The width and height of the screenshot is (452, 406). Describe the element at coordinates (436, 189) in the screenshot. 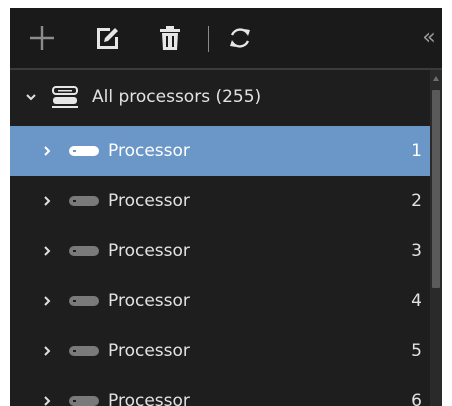

I see `scrollbar-thumb` at that location.